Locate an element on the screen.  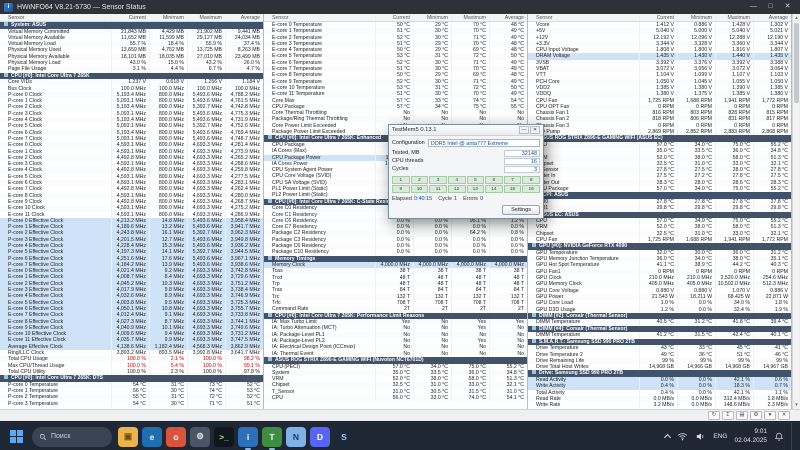
taskbar-app-file-explorer-icon: ▣ is located at coordinates (128, 436).